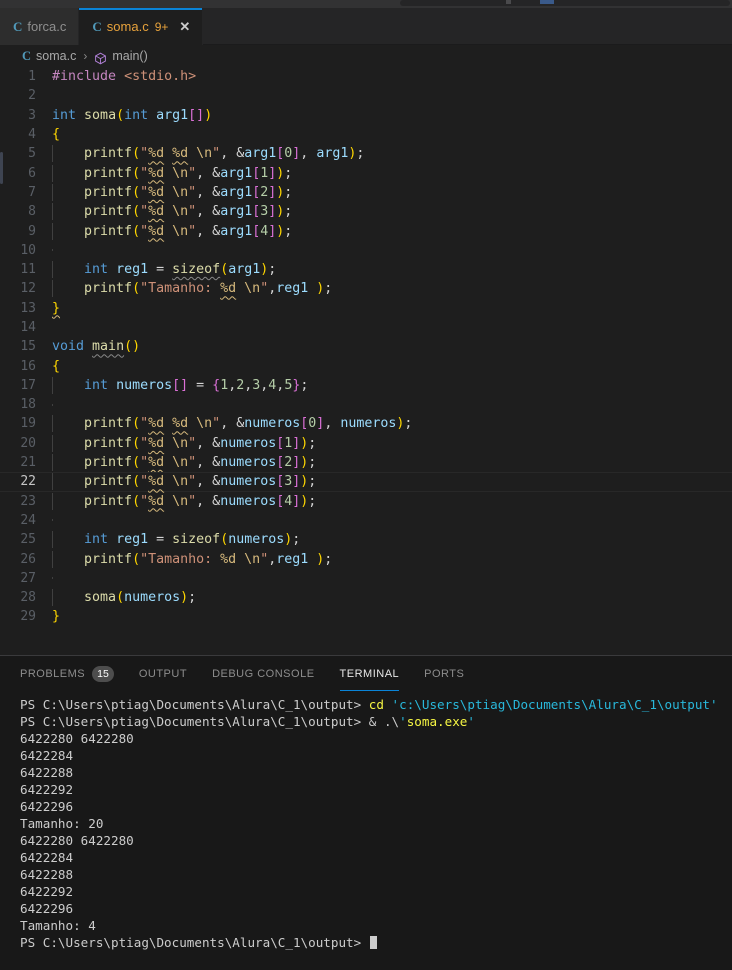 This screenshot has width=732, height=970. Describe the element at coordinates (163, 673) in the screenshot. I see `panel-tab-output: OUTPUT` at that location.